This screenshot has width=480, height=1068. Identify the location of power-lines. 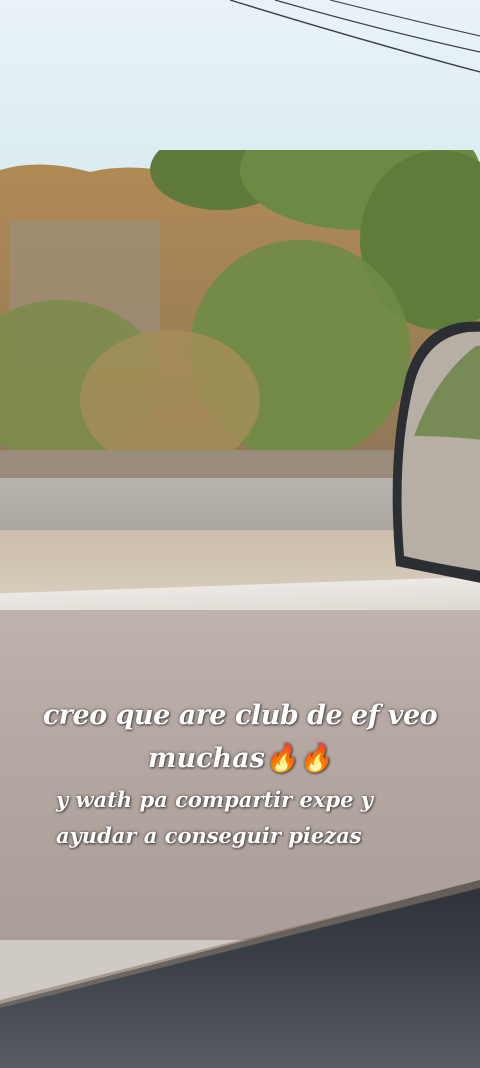
(354, 36).